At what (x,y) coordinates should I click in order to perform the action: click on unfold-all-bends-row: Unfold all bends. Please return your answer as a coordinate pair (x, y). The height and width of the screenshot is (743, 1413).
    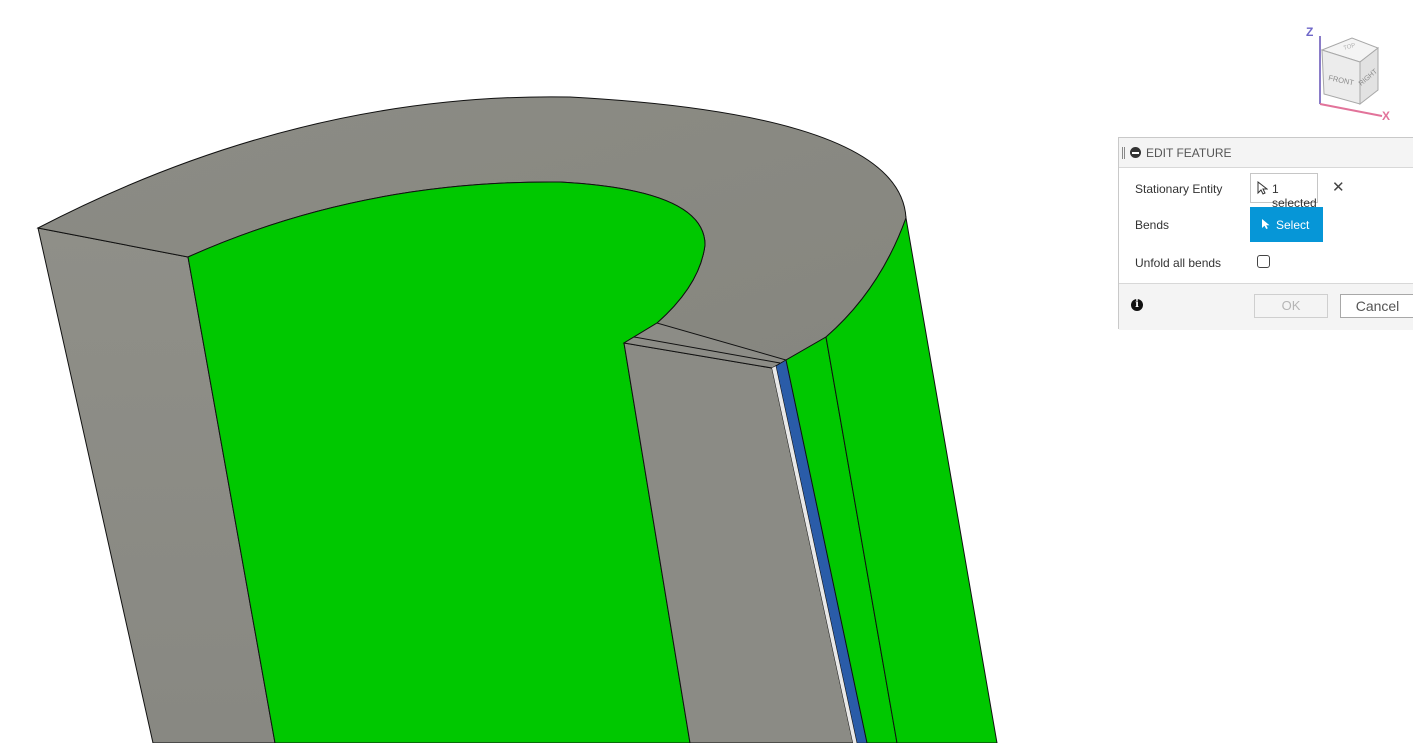
    Looking at the image, I should click on (1266, 263).